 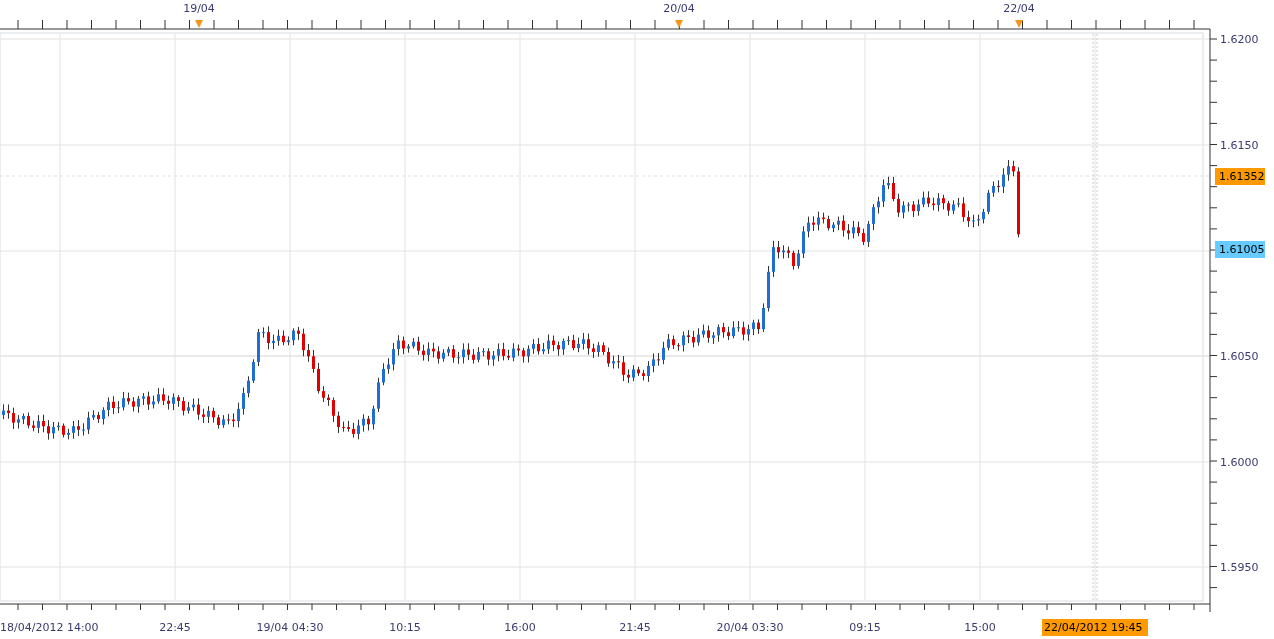 What do you see at coordinates (980, 627) in the screenshot?
I see `time-axis-label: 15:00` at bounding box center [980, 627].